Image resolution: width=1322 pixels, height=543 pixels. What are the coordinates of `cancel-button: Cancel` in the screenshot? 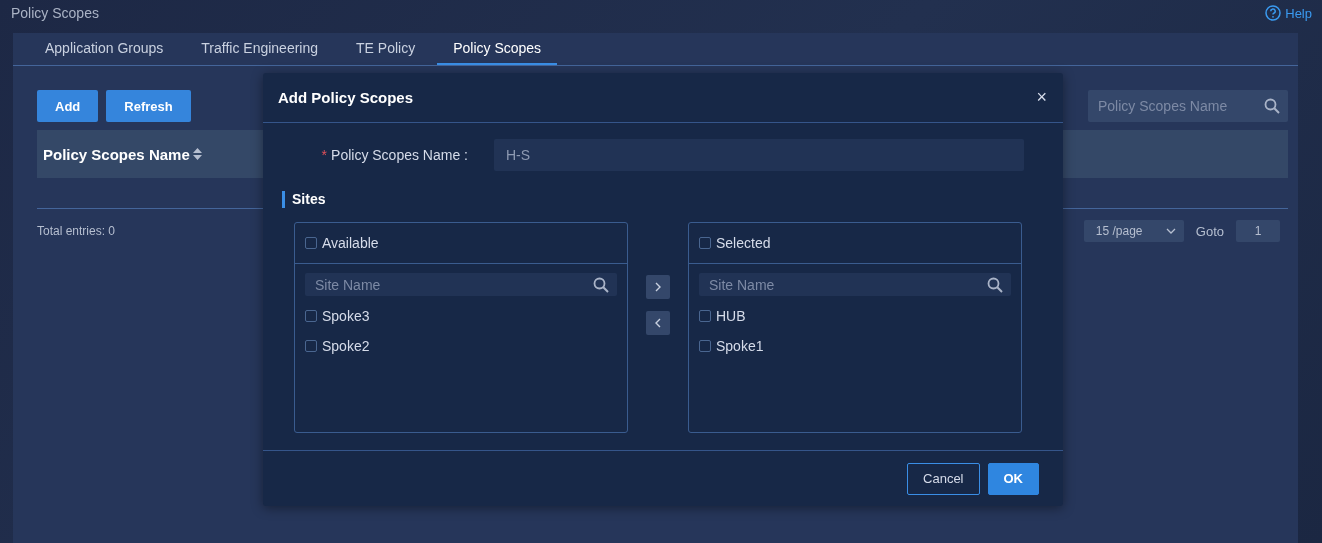 It's located at (943, 478).